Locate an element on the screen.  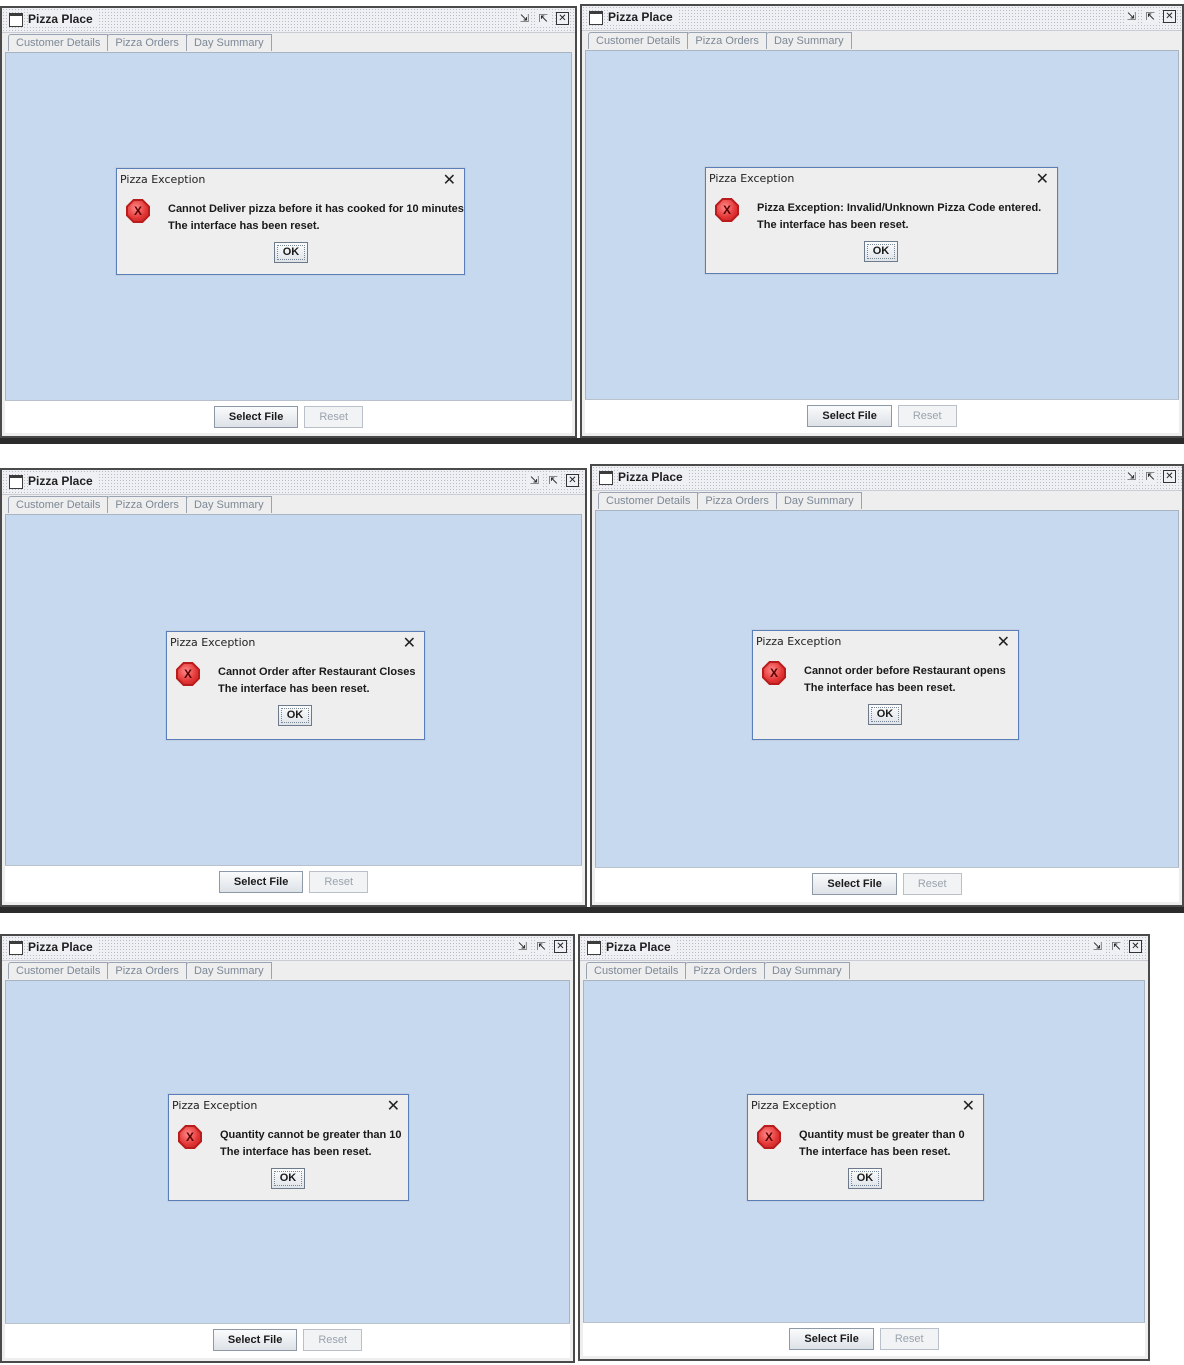
dialog-message: Quantity must be greater than 0 is located at coordinates (882, 1135).